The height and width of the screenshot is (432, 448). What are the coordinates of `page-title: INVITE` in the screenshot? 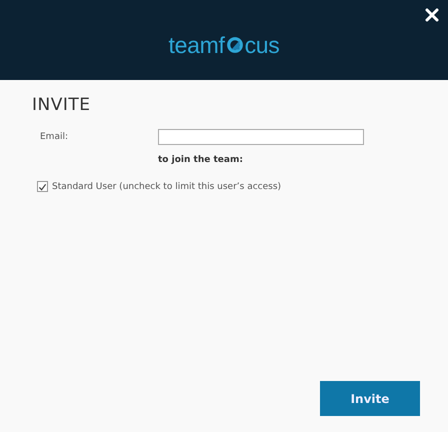 It's located at (62, 105).